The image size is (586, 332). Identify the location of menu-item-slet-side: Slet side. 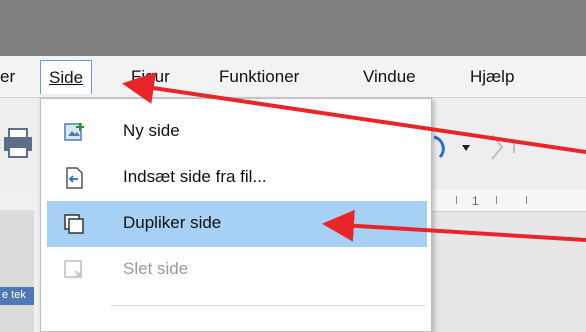
(237, 270).